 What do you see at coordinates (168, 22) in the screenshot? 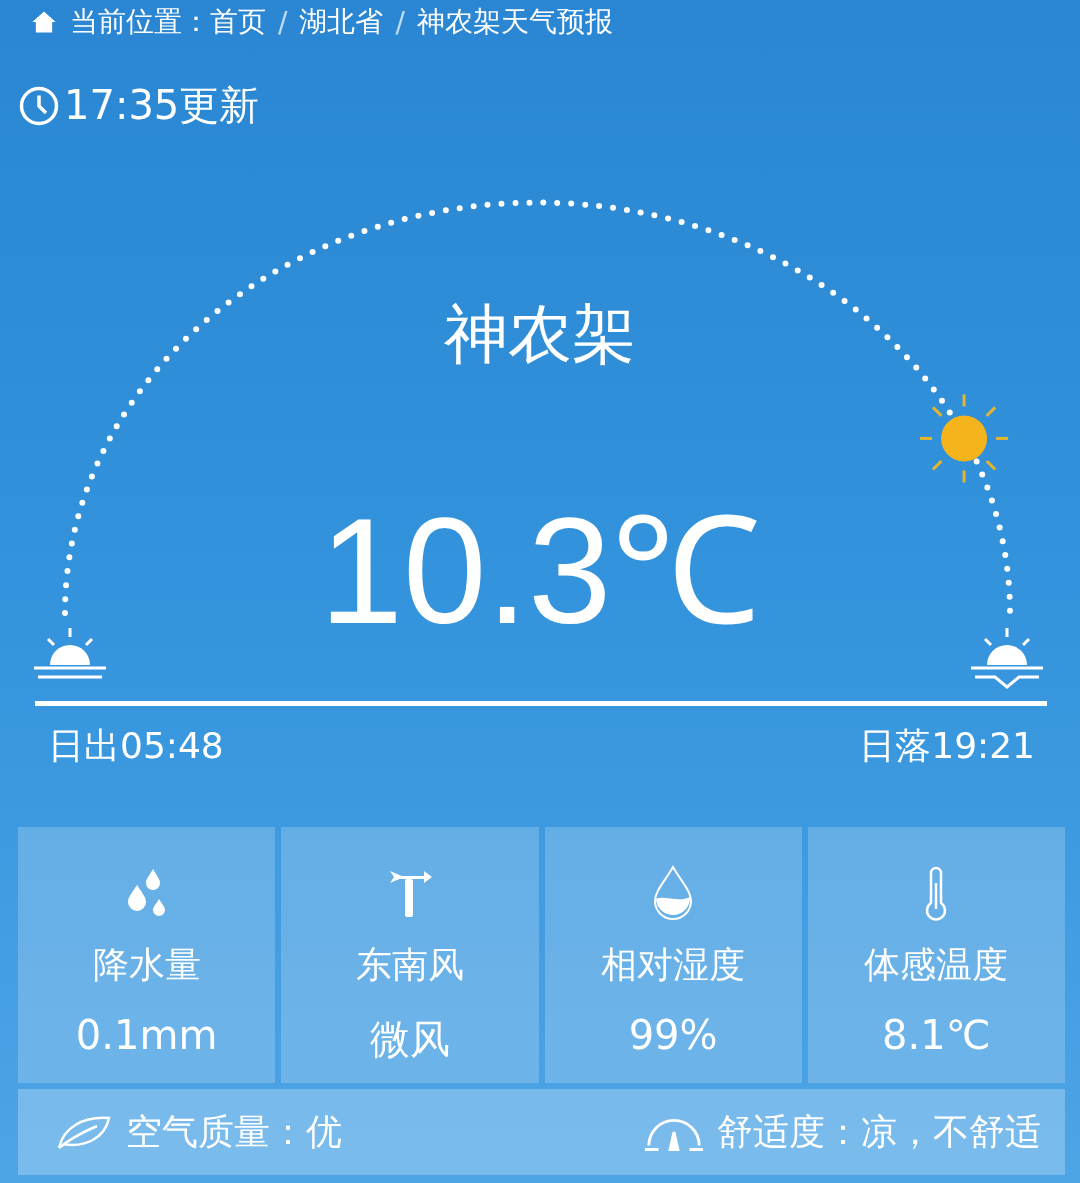
I see `breadcrumb-link: 当前位置：首页` at bounding box center [168, 22].